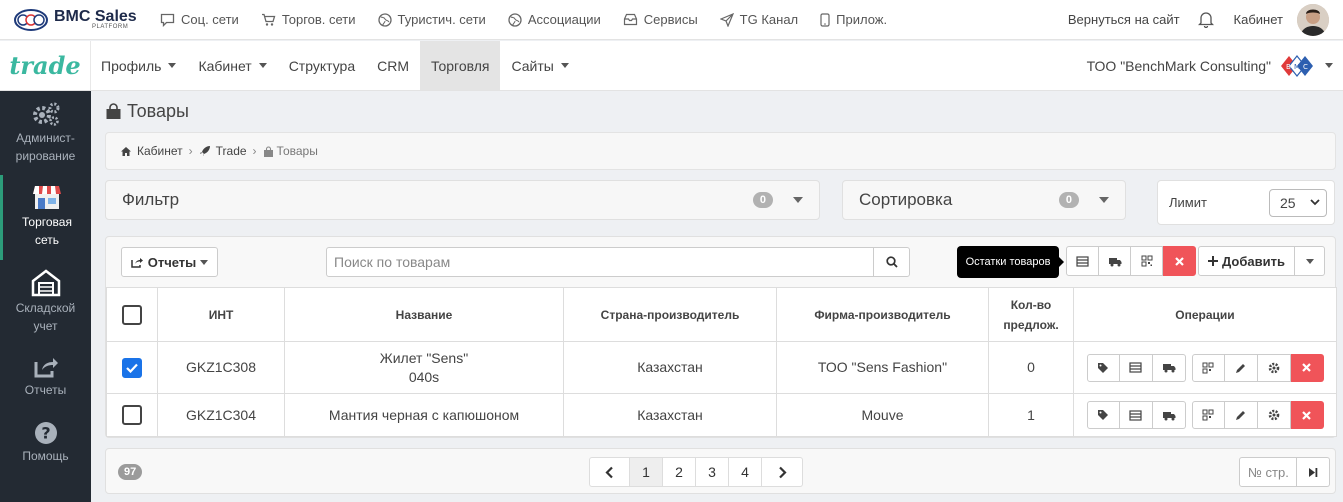 This screenshot has width=1343, height=502. I want to click on cell-name: Жилет "Sens" 040s, so click(424, 367).